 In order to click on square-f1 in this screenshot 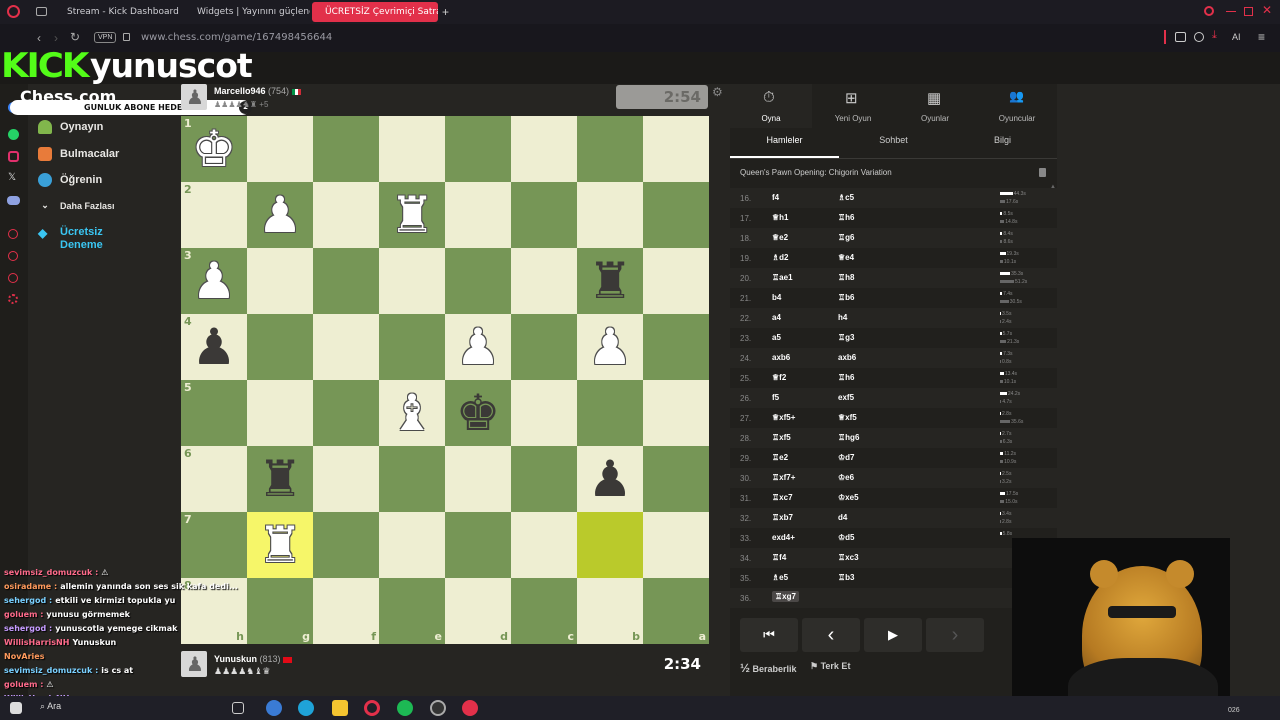, I will do `click(346, 149)`.